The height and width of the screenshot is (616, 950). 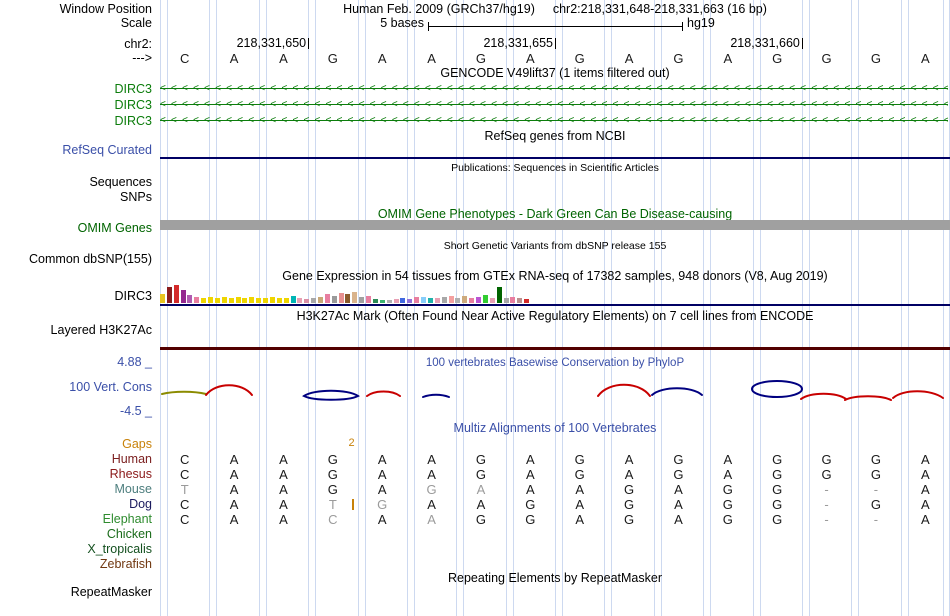 I want to click on species-label-zebrafish: Zebrafish, so click(x=76, y=564).